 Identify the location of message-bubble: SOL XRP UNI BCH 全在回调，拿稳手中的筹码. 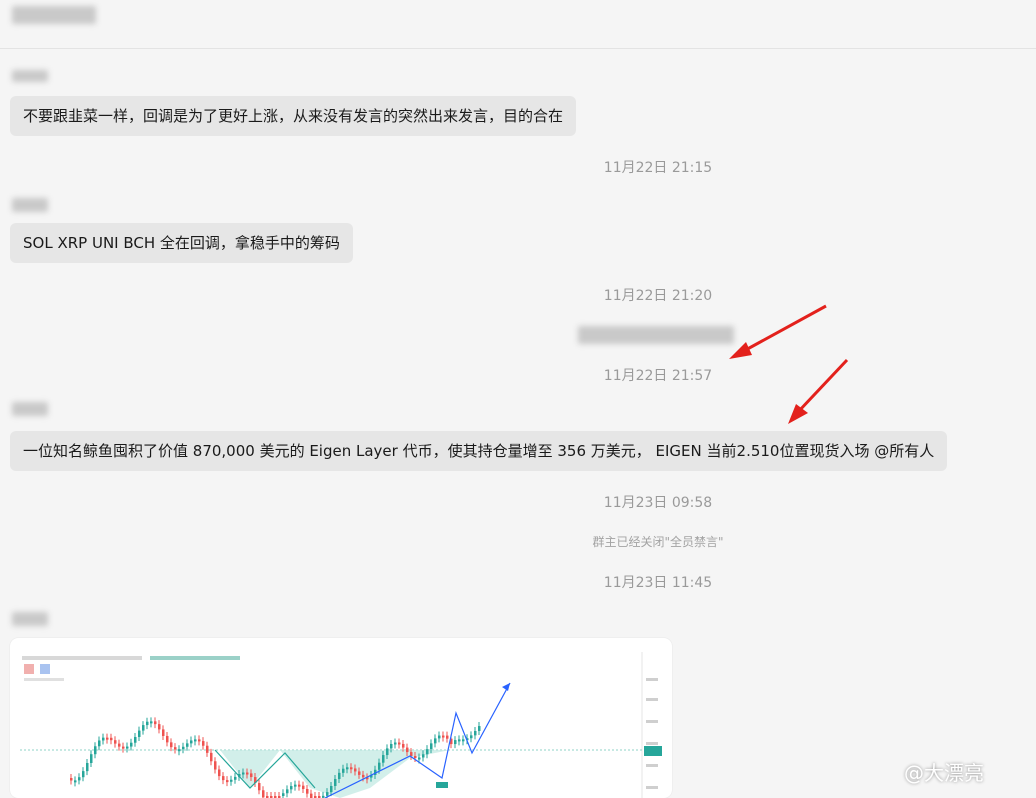
(181, 243).